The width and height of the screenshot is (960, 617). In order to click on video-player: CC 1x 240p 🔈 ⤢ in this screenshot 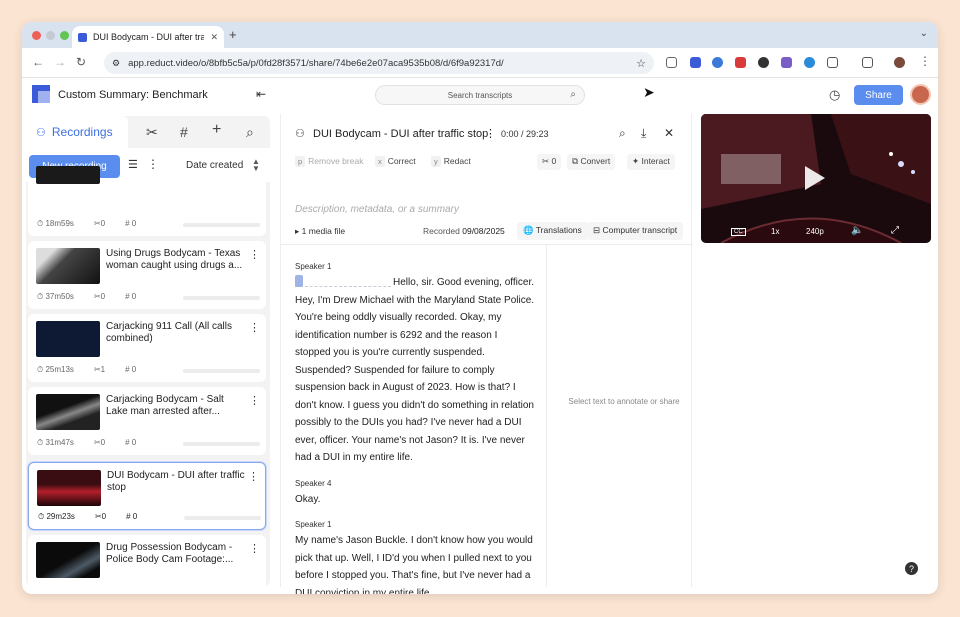, I will do `click(816, 178)`.